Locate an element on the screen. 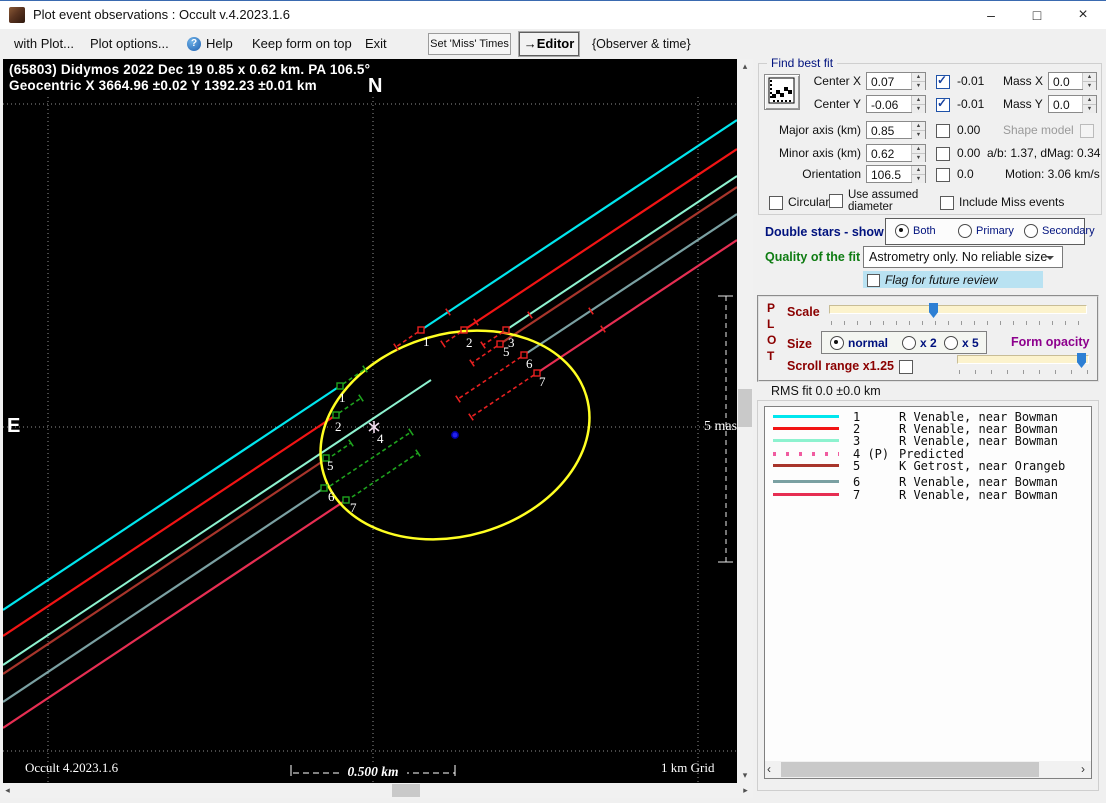  double-stars-radio-group: Both Primary Secondary is located at coordinates (990, 231).